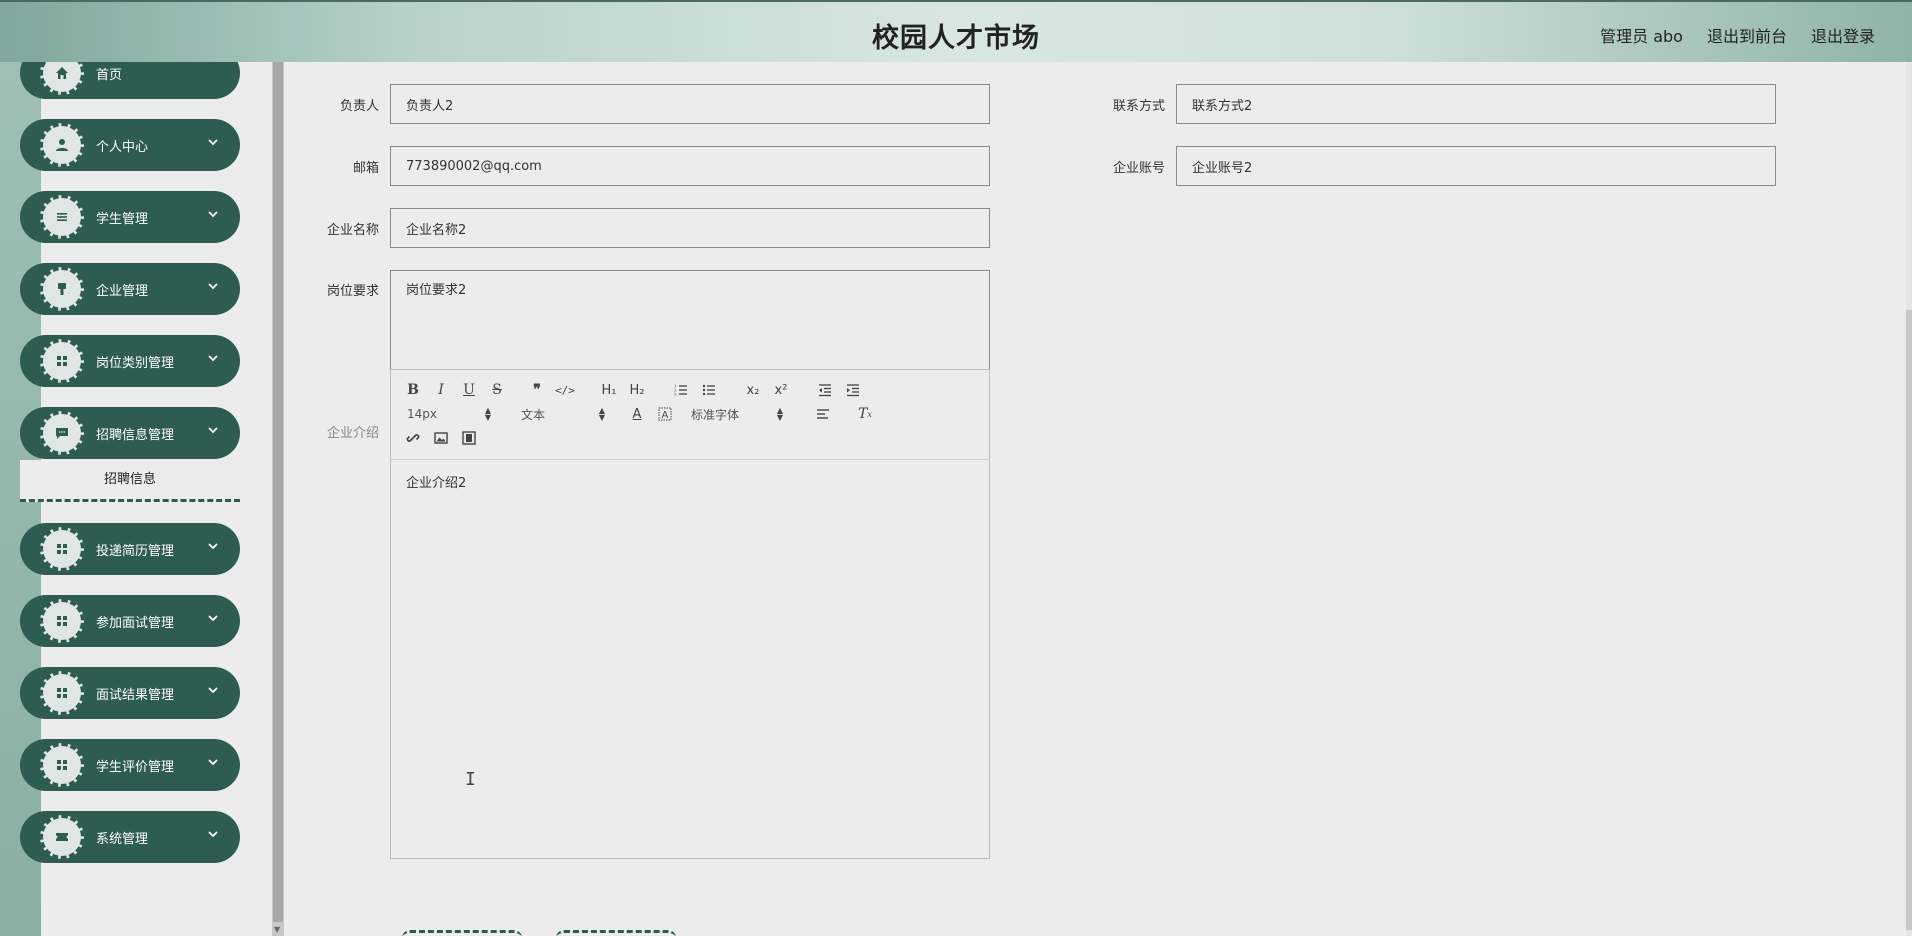  What do you see at coordinates (681, 390) in the screenshot?
I see `ordered-list-icon: 123` at bounding box center [681, 390].